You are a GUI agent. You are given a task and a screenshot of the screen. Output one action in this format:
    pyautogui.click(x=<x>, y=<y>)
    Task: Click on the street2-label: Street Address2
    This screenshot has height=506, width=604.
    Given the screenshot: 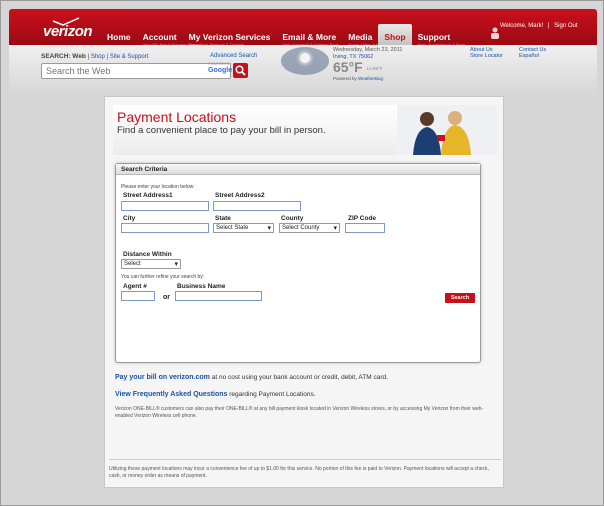 What is the action you would take?
    pyautogui.click(x=240, y=195)
    